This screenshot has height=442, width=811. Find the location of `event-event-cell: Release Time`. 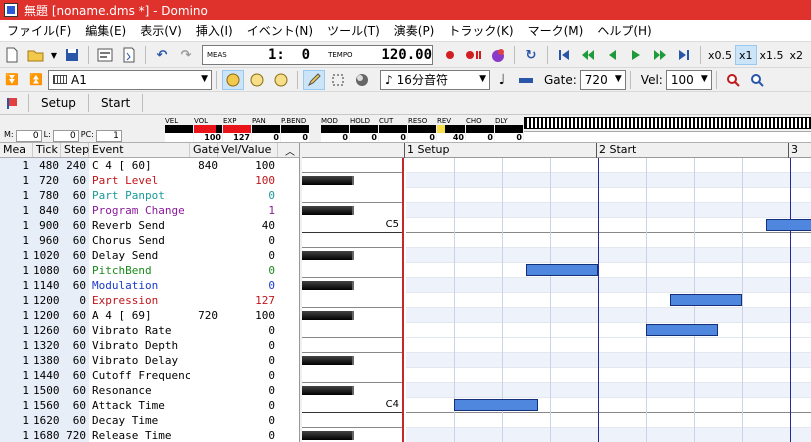

event-event-cell: Release Time is located at coordinates (139, 435).